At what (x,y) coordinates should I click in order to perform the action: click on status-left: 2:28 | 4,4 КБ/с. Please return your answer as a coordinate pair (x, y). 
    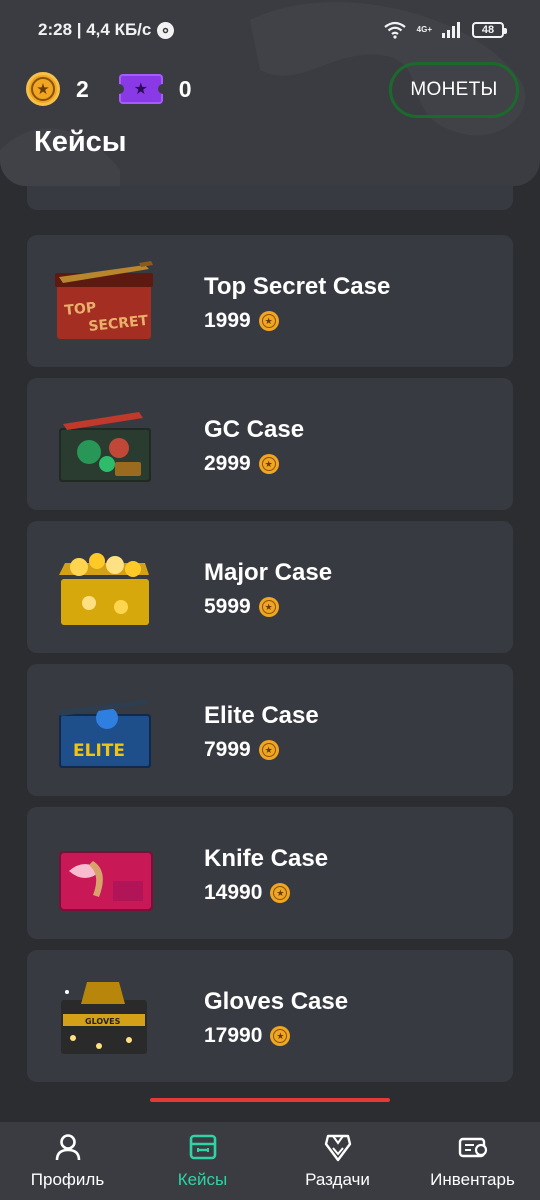
    Looking at the image, I should click on (106, 30).